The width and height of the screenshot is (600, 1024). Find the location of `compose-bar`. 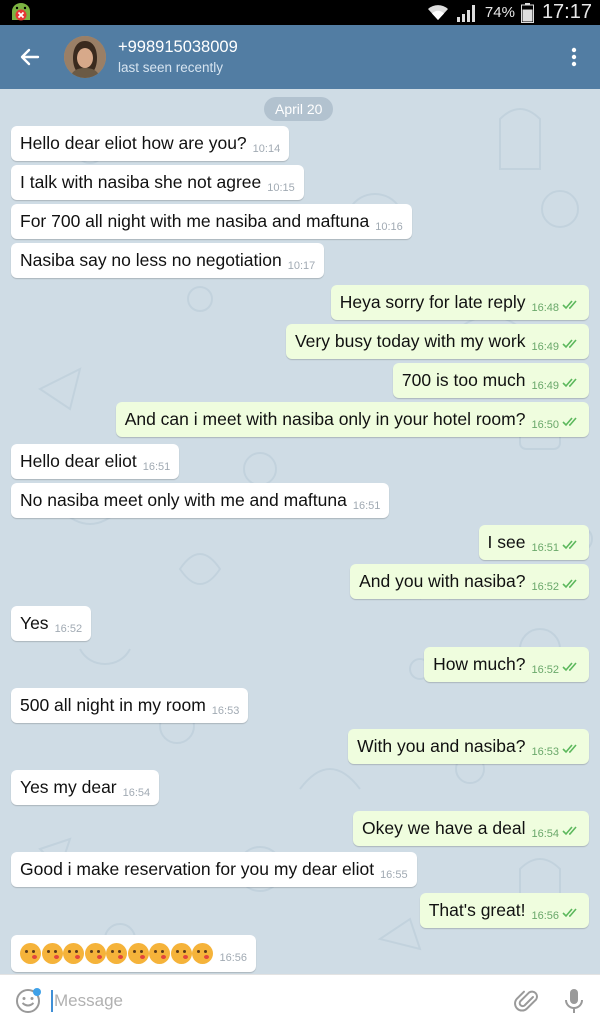

compose-bar is located at coordinates (300, 999).